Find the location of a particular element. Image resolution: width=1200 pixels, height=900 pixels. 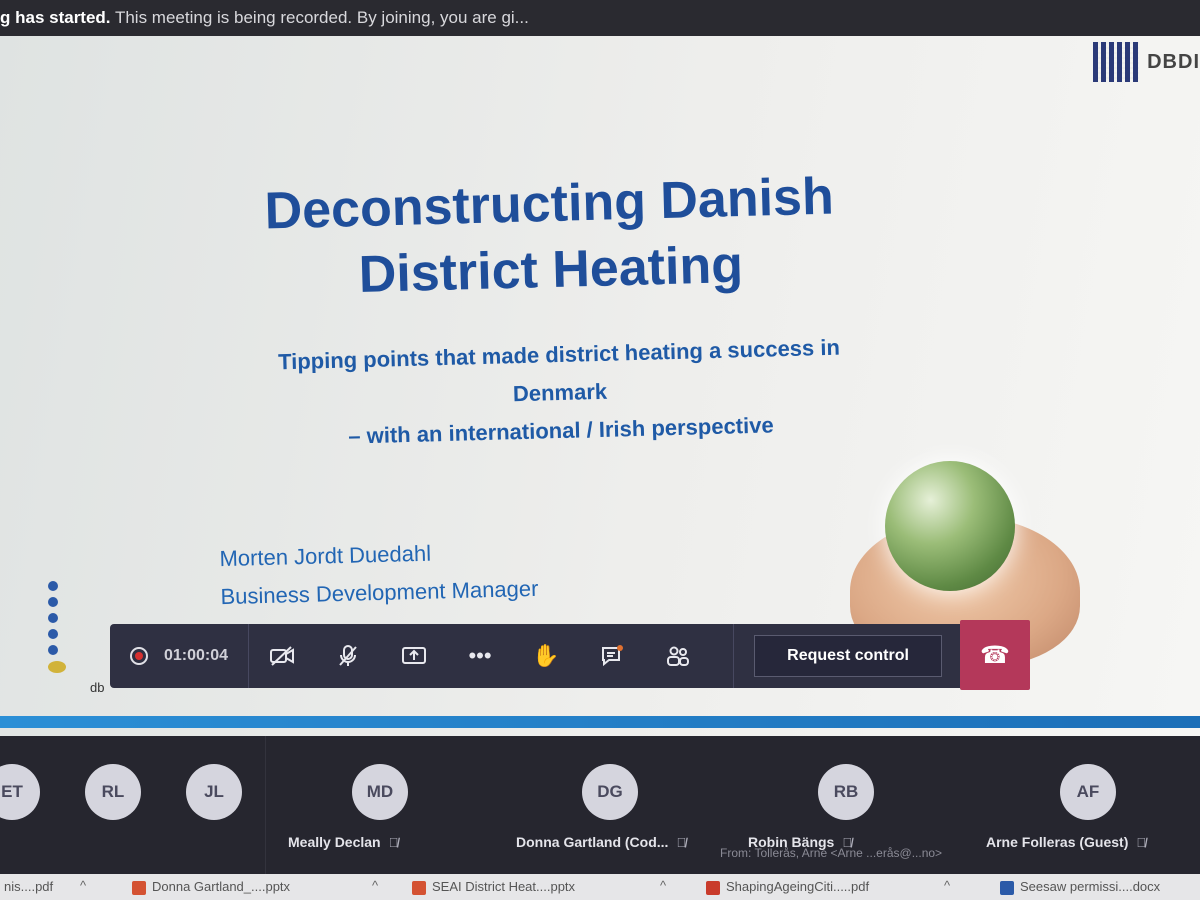

hang-up-button: ☎ is located at coordinates (995, 655).